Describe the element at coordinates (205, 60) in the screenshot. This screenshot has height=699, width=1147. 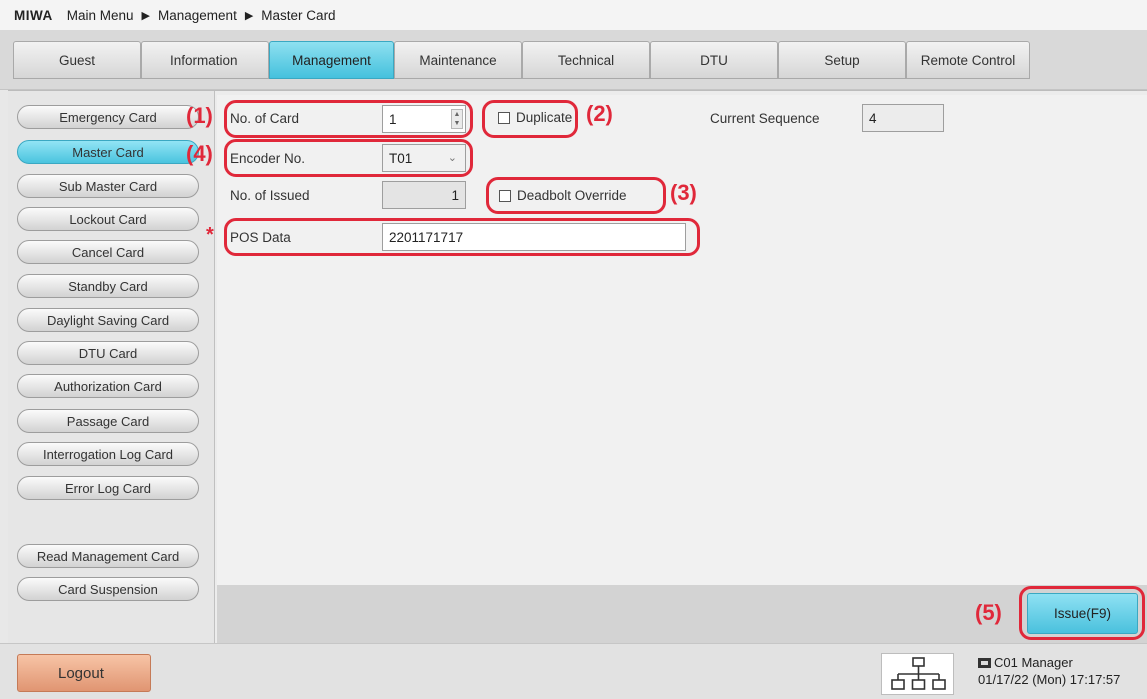
I see `tab-information: Information` at that location.